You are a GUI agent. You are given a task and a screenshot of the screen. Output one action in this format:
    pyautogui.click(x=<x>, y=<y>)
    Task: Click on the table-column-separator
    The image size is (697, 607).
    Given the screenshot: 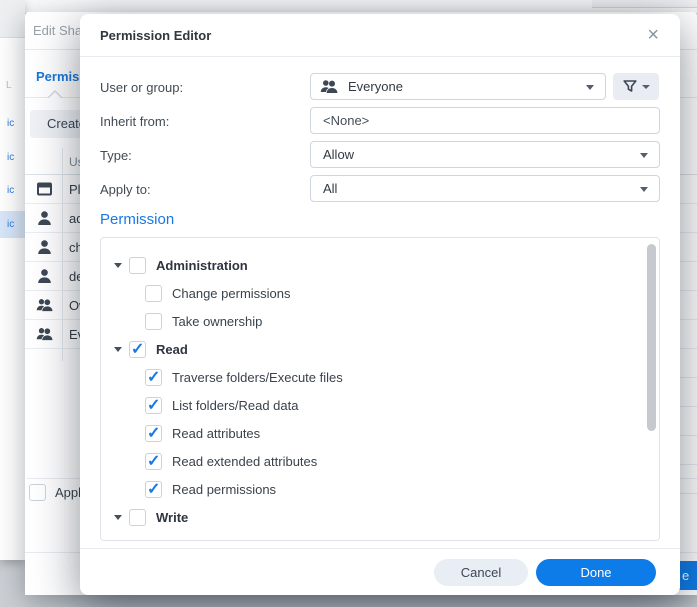 What is the action you would take?
    pyautogui.click(x=62, y=254)
    